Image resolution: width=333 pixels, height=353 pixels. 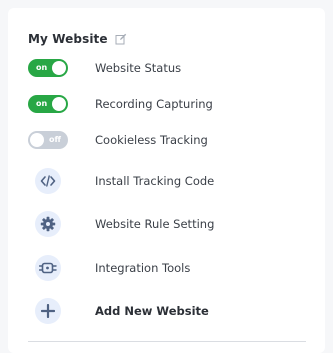 What do you see at coordinates (55, 139) in the screenshot?
I see `toggle-state-label: off` at bounding box center [55, 139].